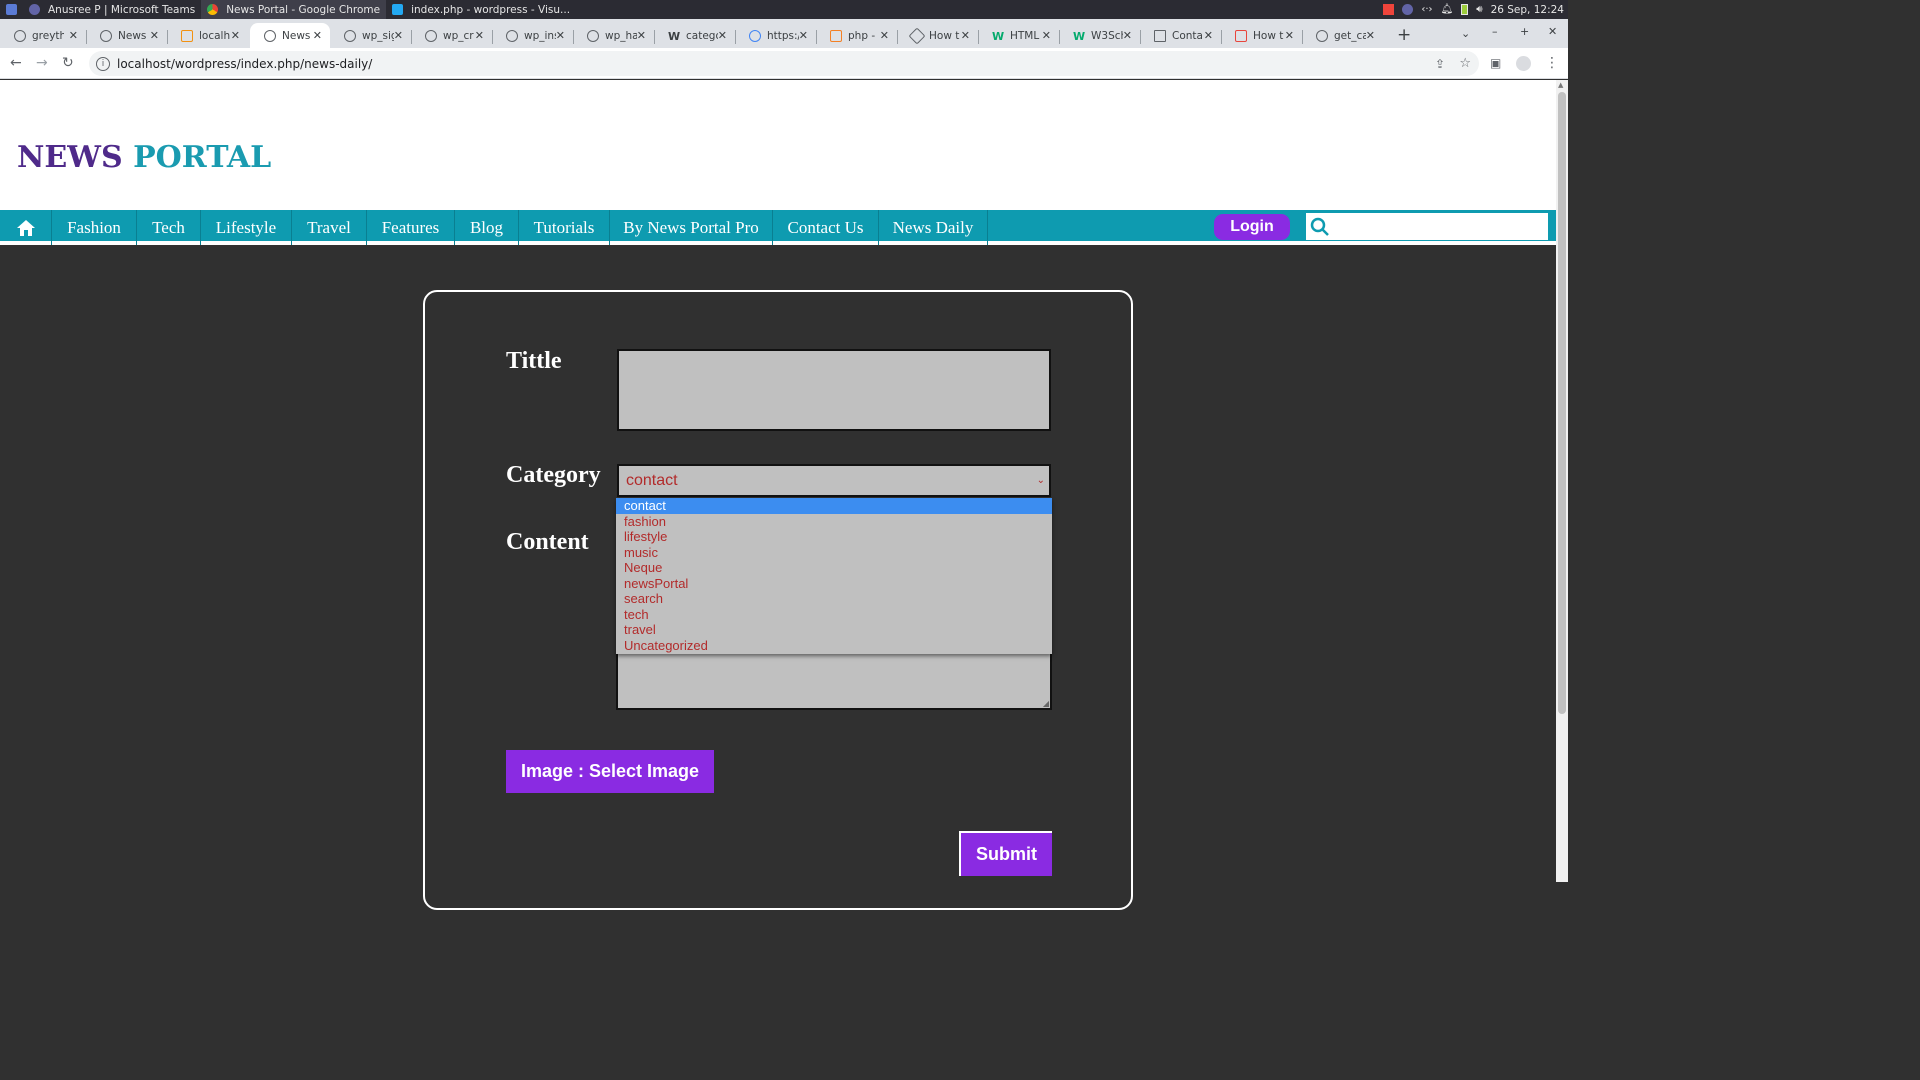 Image resolution: width=1920 pixels, height=1080 pixels. What do you see at coordinates (775, 35) in the screenshot?
I see `browser-tab: https:/✕` at bounding box center [775, 35].